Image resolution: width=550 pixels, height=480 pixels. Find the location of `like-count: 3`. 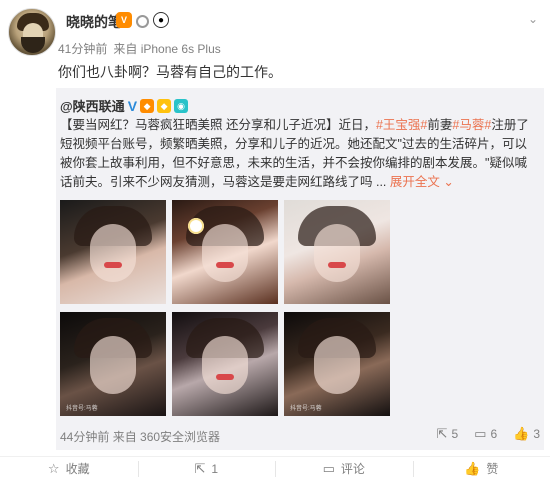

like-count: 3 is located at coordinates (536, 434).